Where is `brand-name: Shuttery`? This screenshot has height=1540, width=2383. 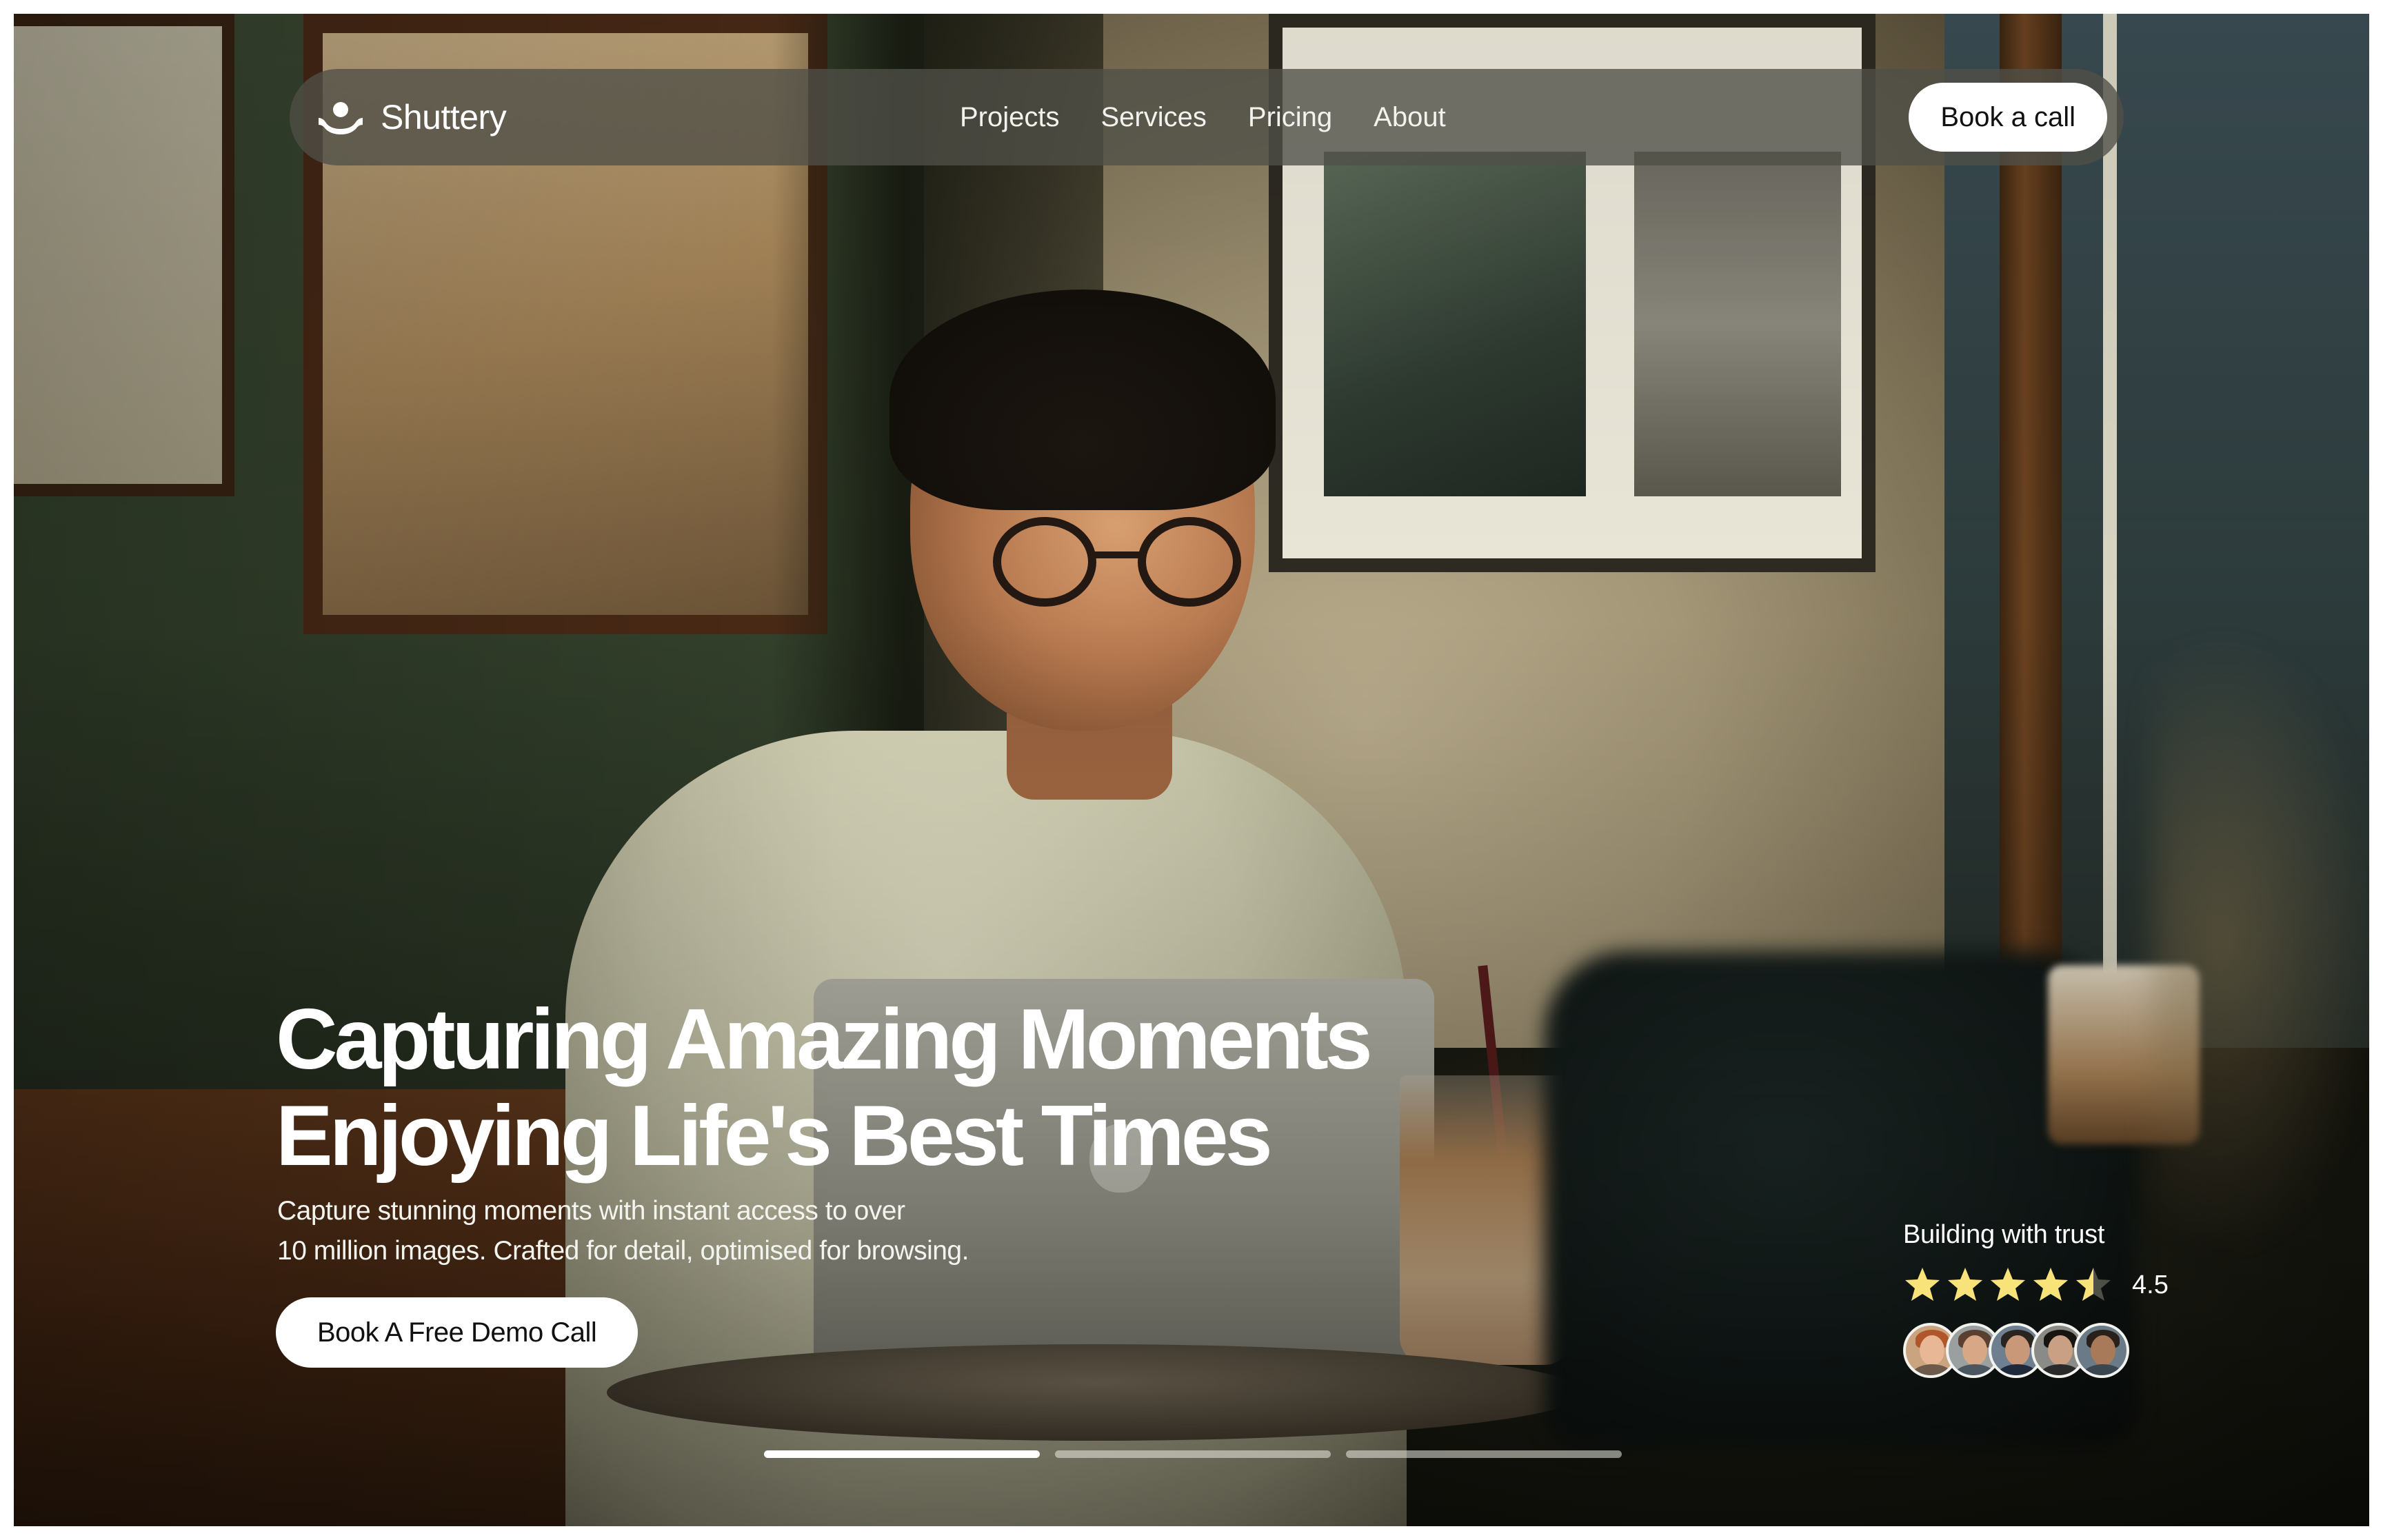 brand-name: Shuttery is located at coordinates (444, 117).